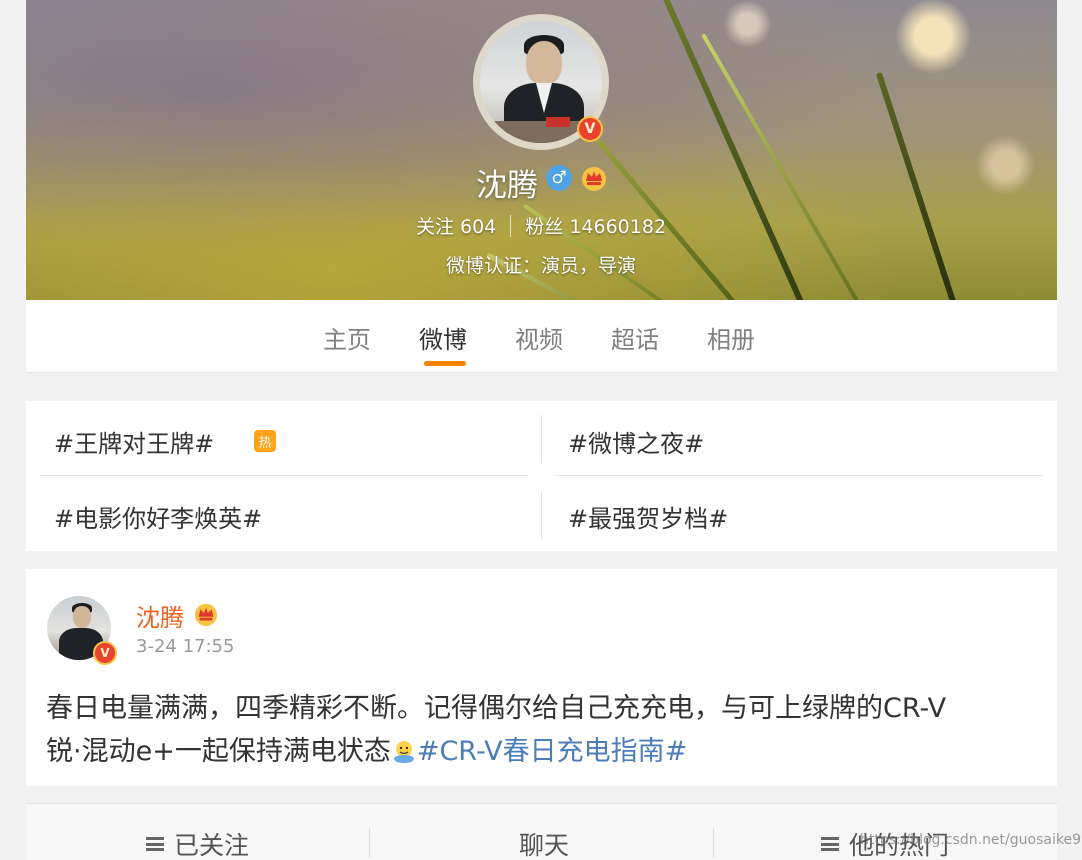  I want to click on post-text-line1: 春日电量满满，四季精彩不断。记得偶尔给自己充充电，与可上绿牌的CR-V, so click(496, 708).